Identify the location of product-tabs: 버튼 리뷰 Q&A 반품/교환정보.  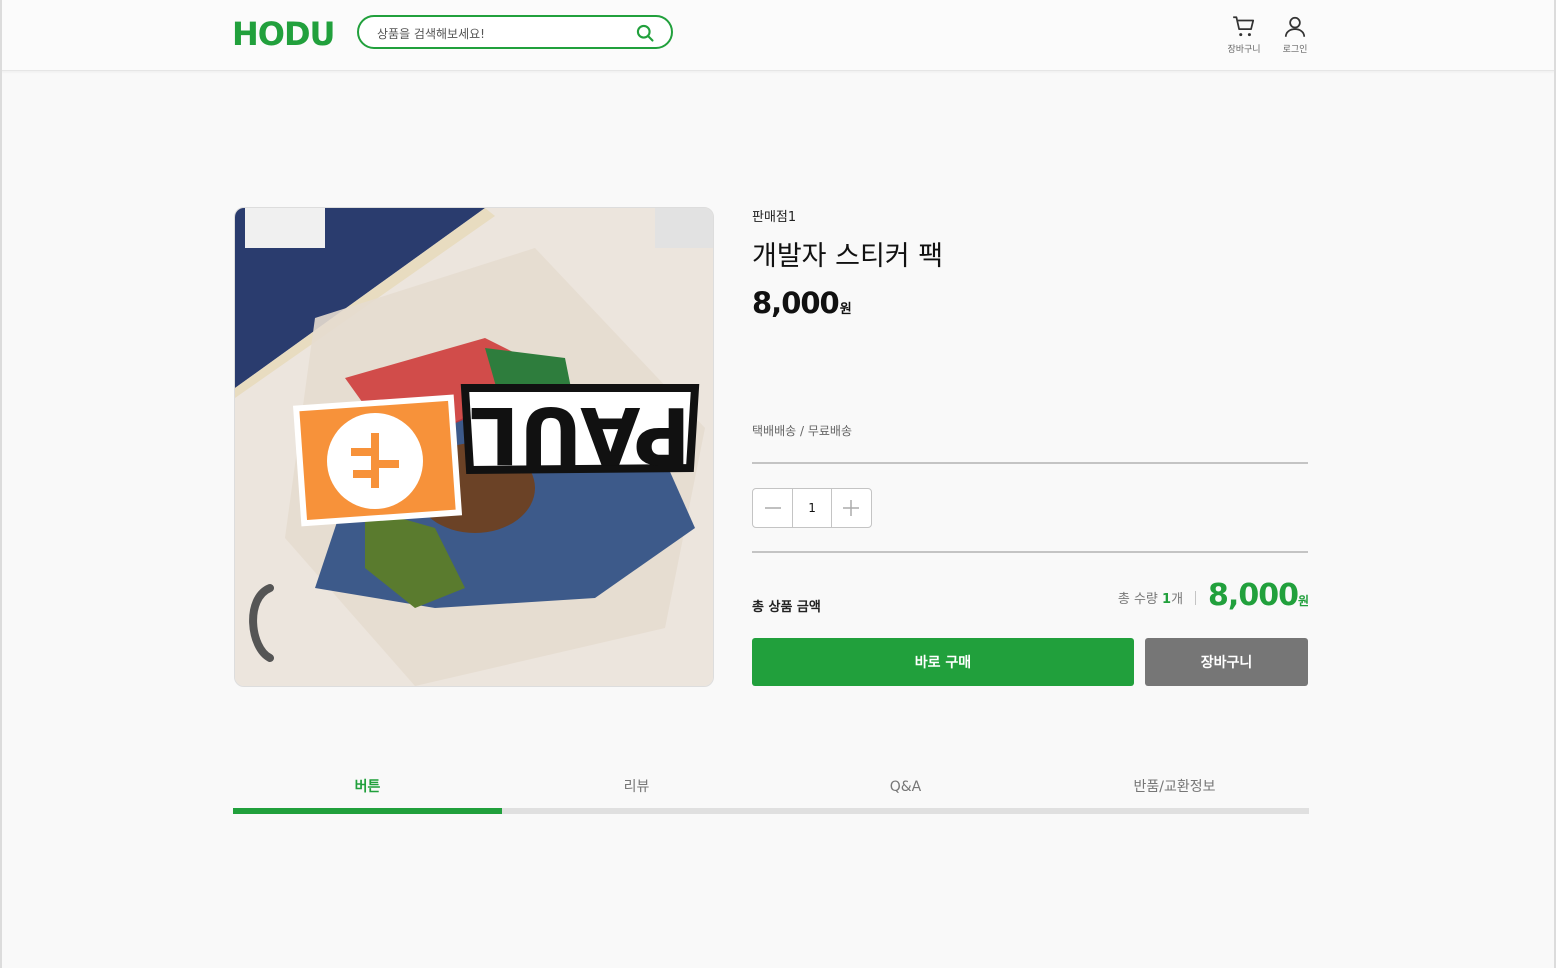
(771, 793).